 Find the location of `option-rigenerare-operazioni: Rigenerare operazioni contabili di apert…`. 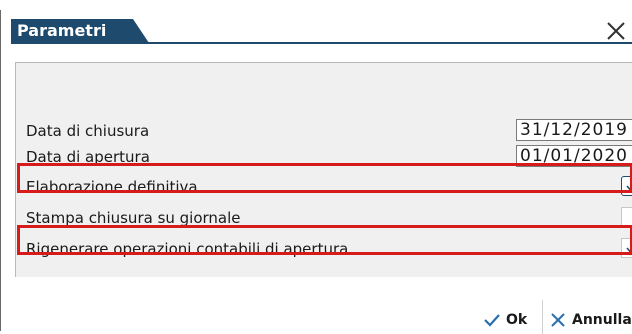

option-rigenerare-operazioni: Rigenerare operazioni contabili di apert… is located at coordinates (329, 249).